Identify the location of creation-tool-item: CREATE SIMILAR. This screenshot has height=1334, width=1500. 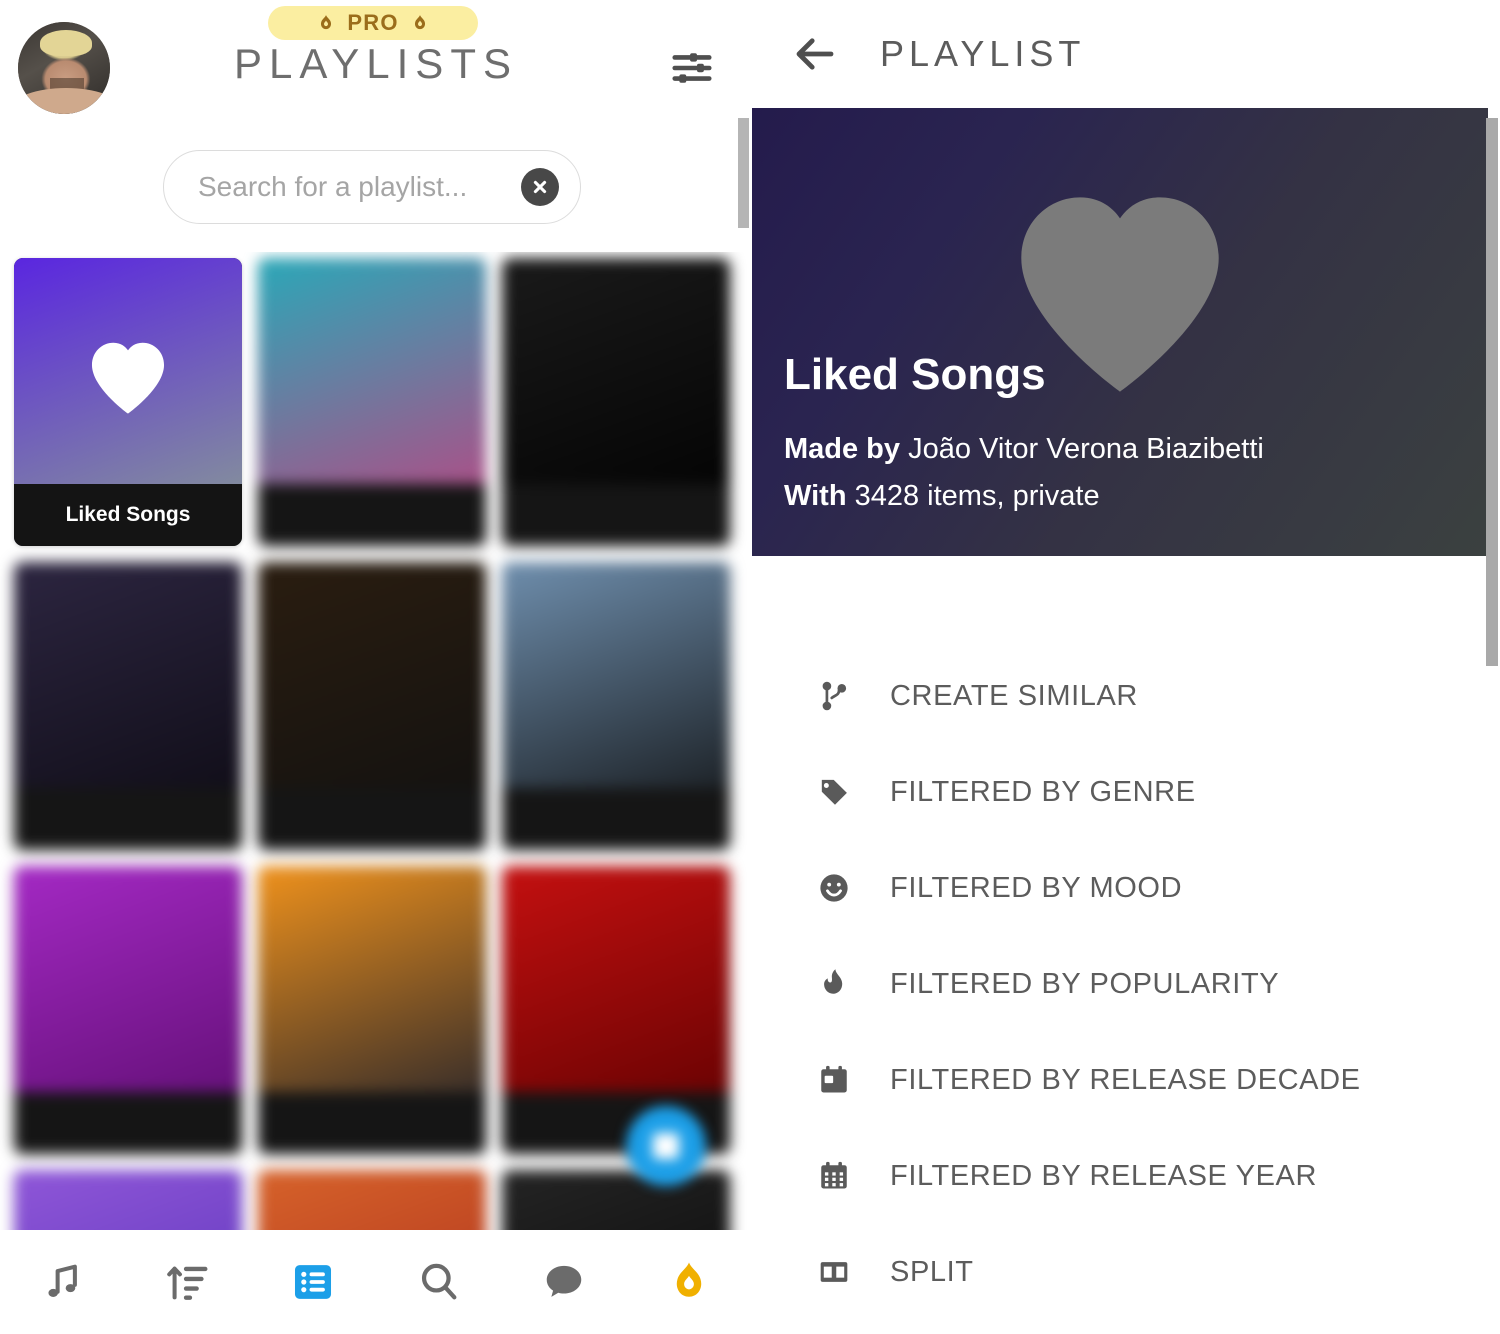
(1126, 696).